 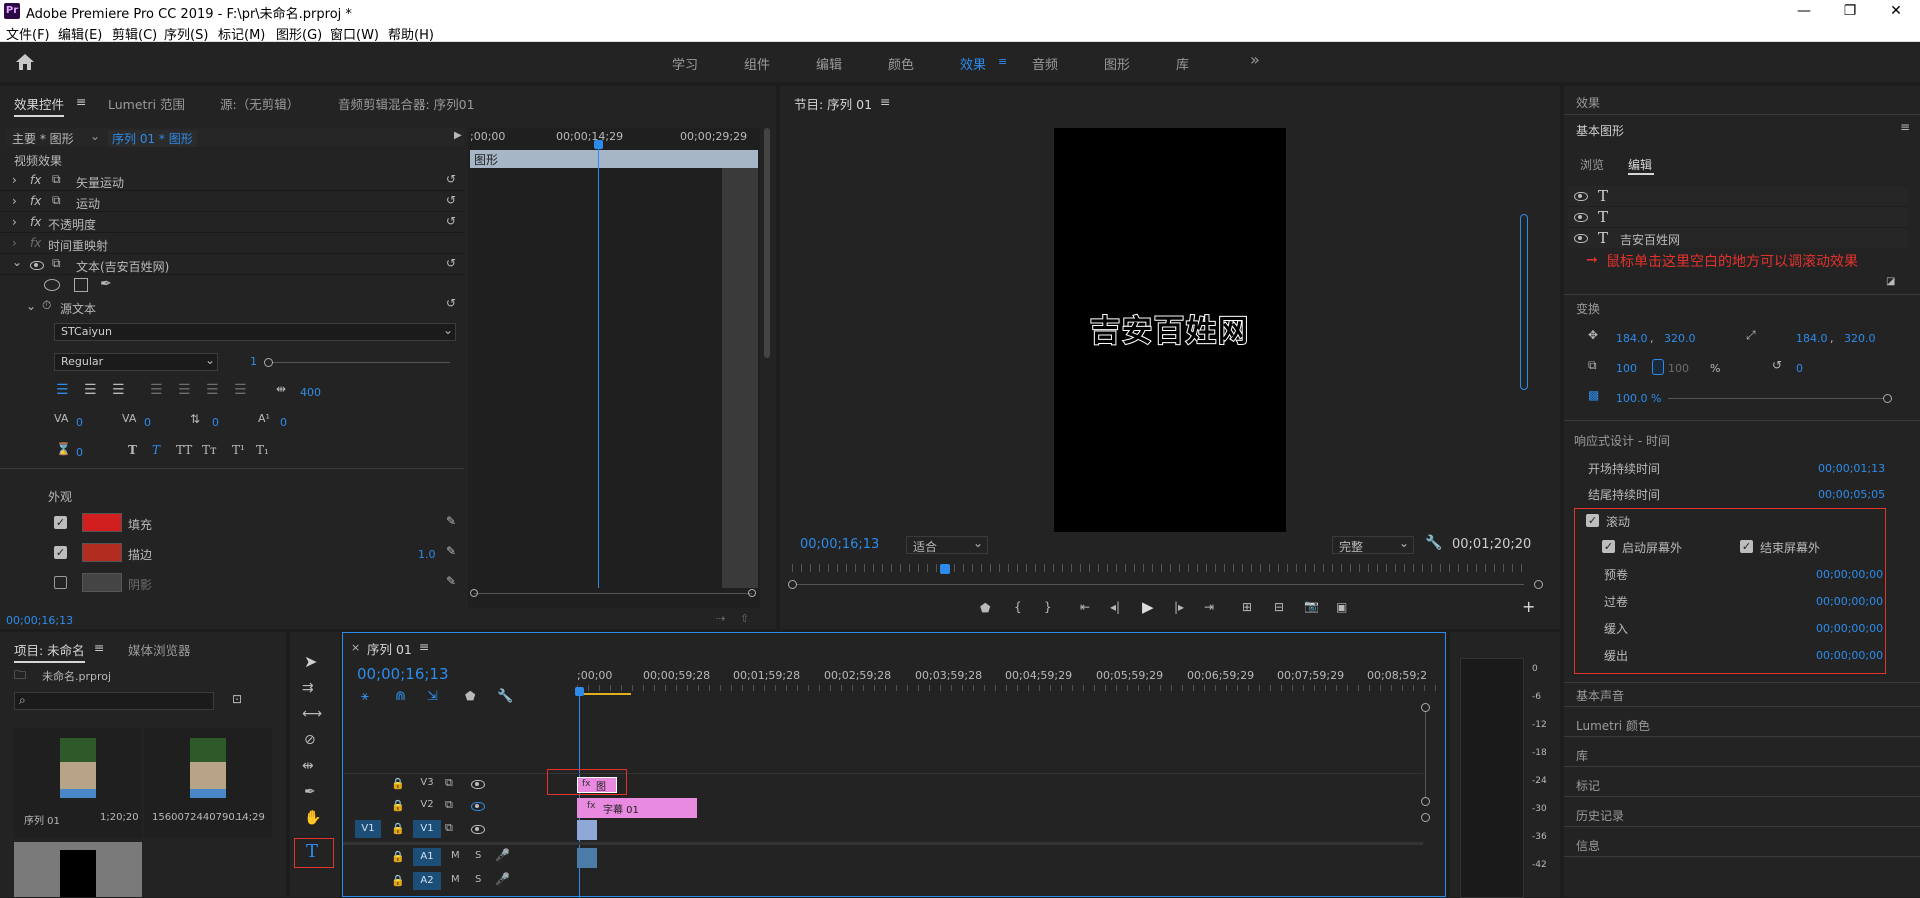 What do you see at coordinates (1746, 546) in the screenshot?
I see `end-offscreen-checkbox: ✓` at bounding box center [1746, 546].